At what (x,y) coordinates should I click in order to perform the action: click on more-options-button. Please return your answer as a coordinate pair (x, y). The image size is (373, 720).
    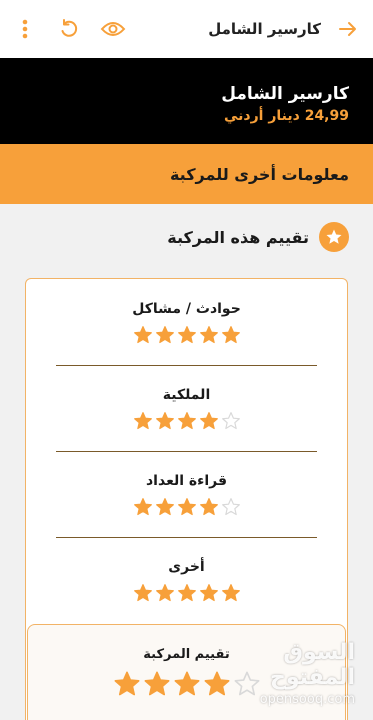
    Looking at the image, I should click on (25, 29).